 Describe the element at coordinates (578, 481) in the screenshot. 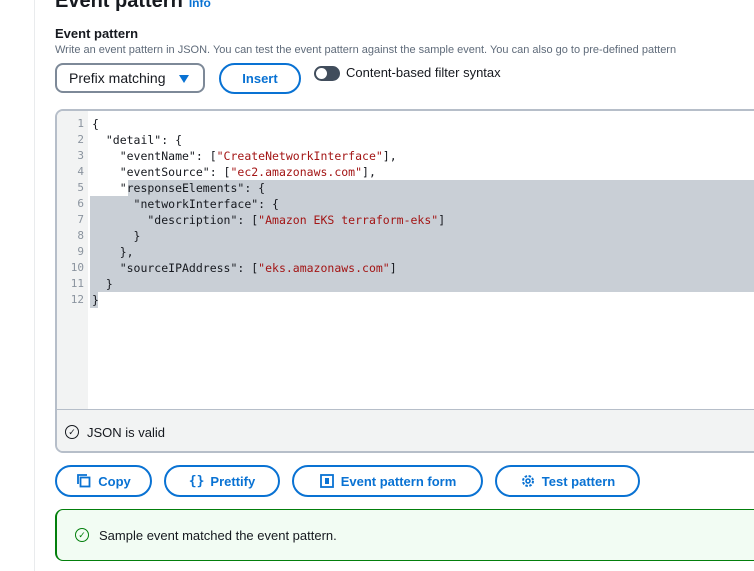

I see `test-pattern-label: Test pattern` at that location.